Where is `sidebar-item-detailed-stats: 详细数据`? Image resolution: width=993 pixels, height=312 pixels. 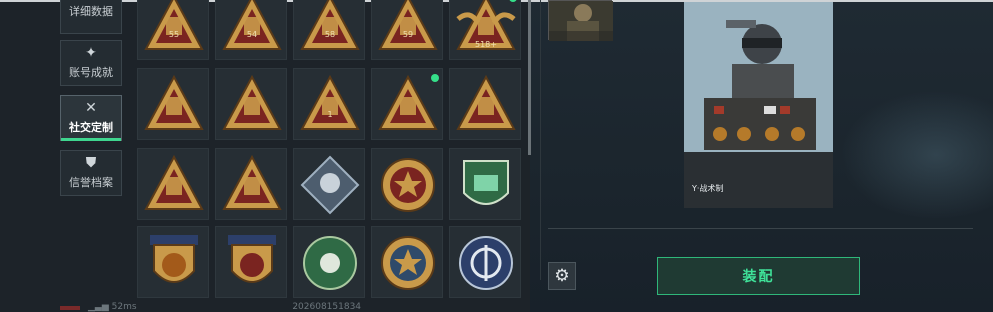 sidebar-item-detailed-stats: 详细数据 is located at coordinates (91, 17).